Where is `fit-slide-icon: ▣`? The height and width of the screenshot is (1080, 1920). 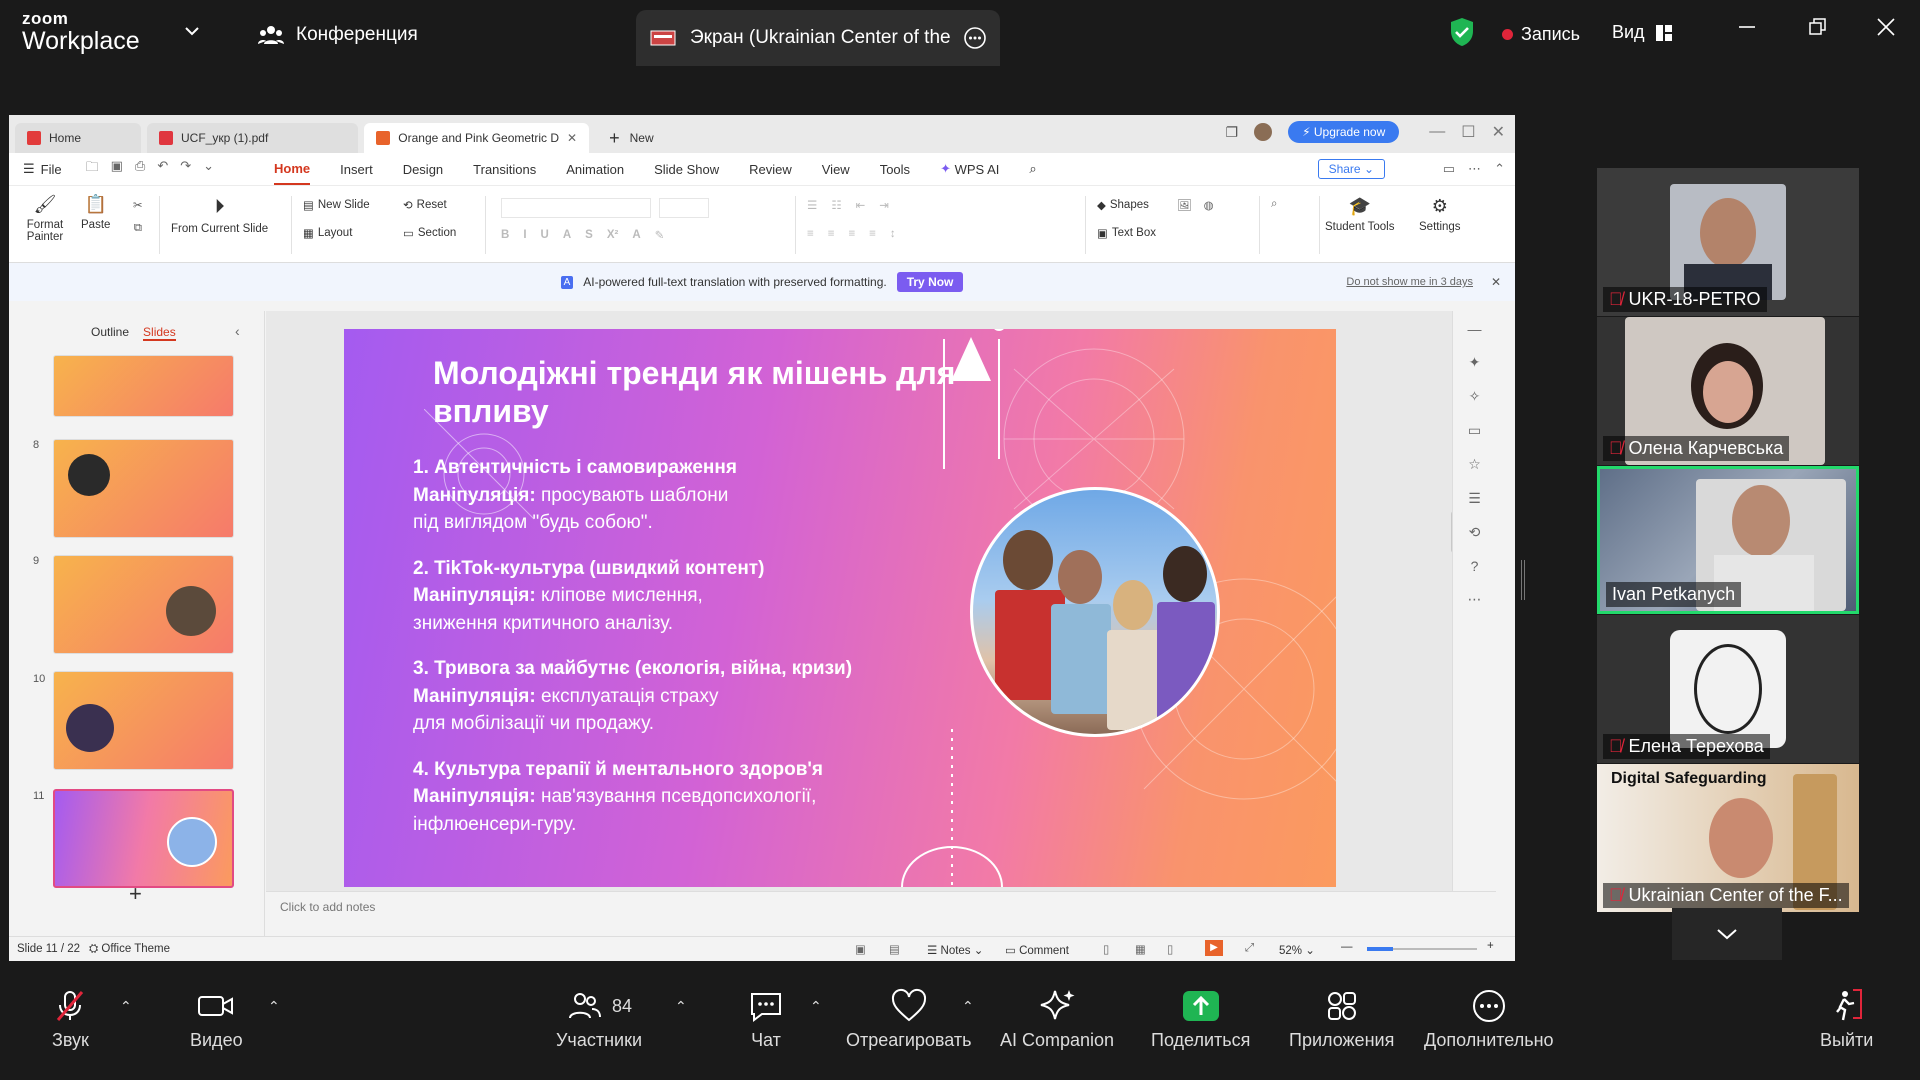
fit-slide-icon: ▣ is located at coordinates (860, 949).